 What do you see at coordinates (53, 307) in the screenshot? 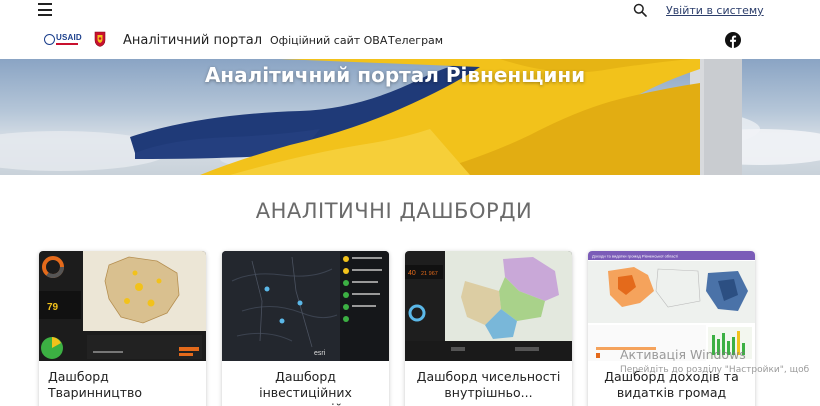
I see `livestock-kpi-value: 79` at bounding box center [53, 307].